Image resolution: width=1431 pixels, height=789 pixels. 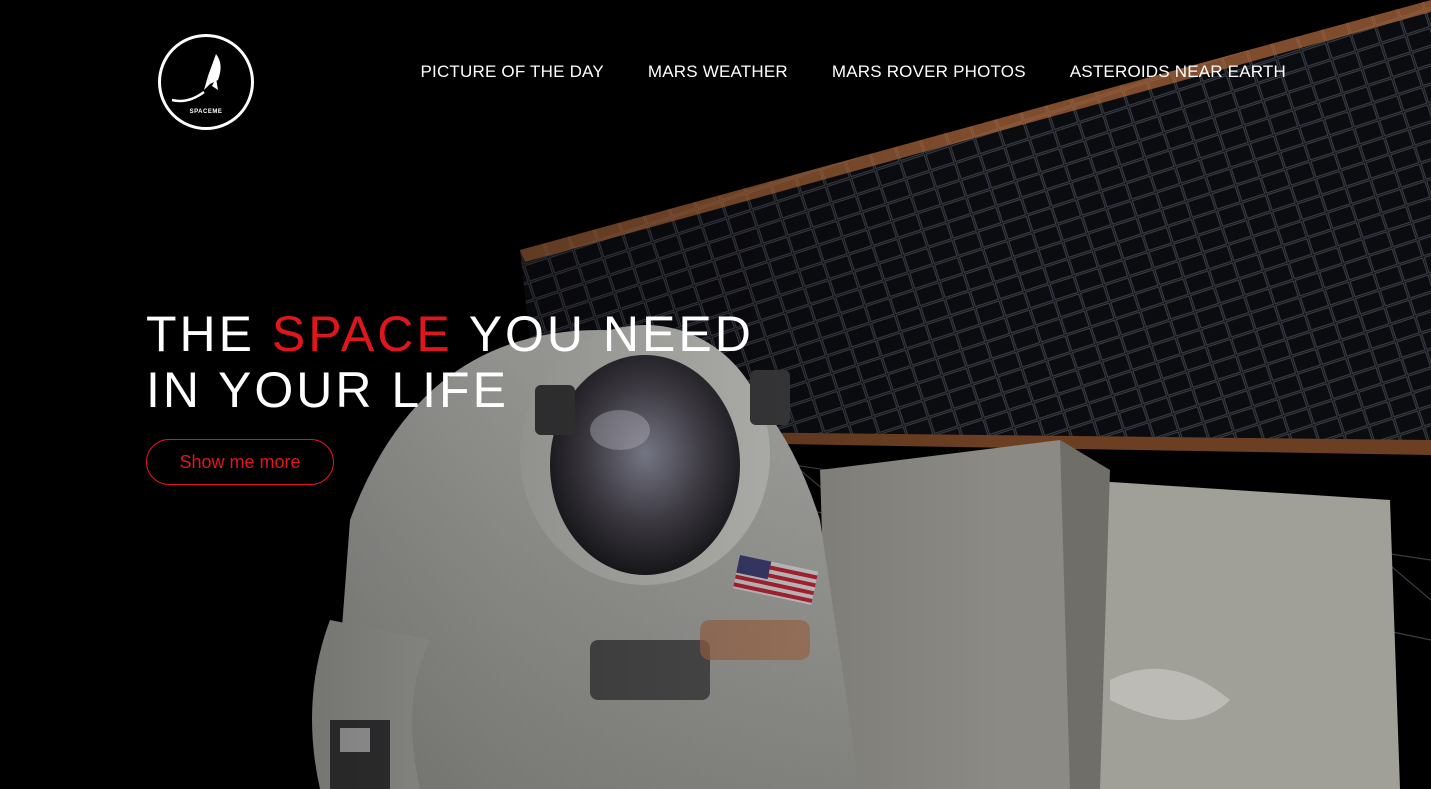 What do you see at coordinates (929, 72) in the screenshot?
I see `nav-mars-rover-photos: MARS ROVER PHOTOS` at bounding box center [929, 72].